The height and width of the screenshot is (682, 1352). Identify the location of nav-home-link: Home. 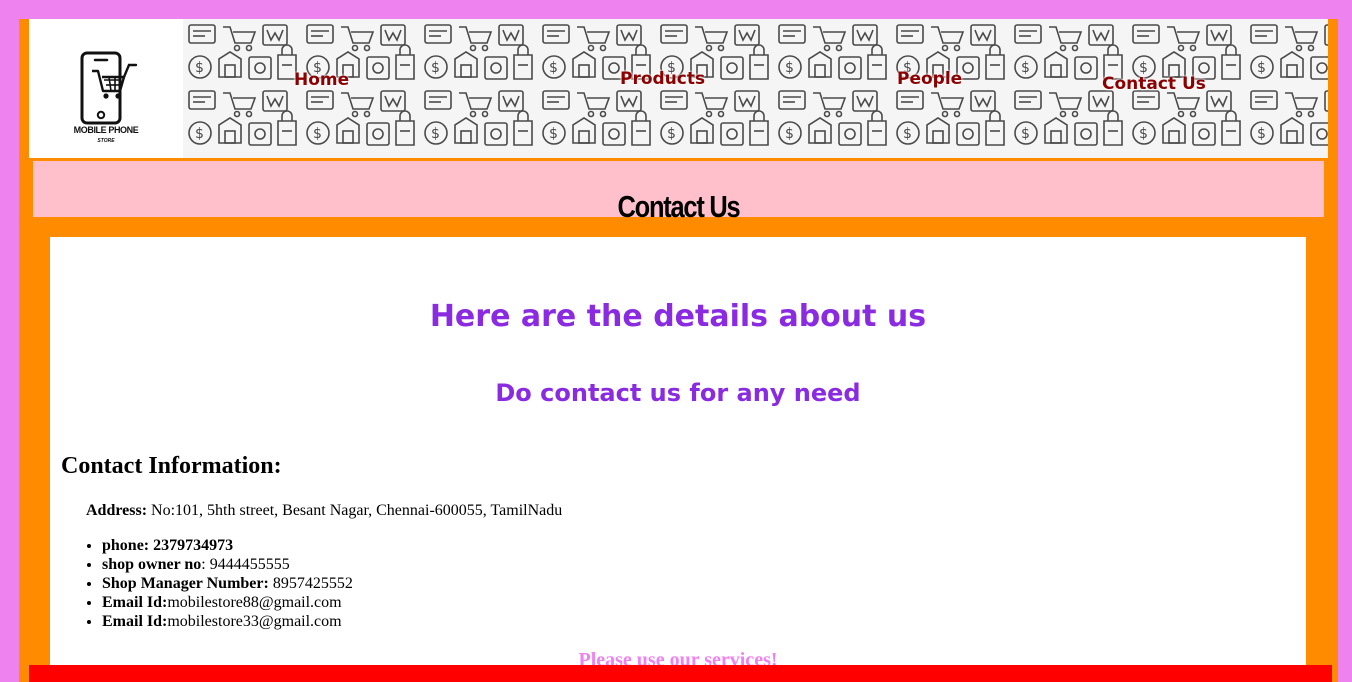
(321, 80).